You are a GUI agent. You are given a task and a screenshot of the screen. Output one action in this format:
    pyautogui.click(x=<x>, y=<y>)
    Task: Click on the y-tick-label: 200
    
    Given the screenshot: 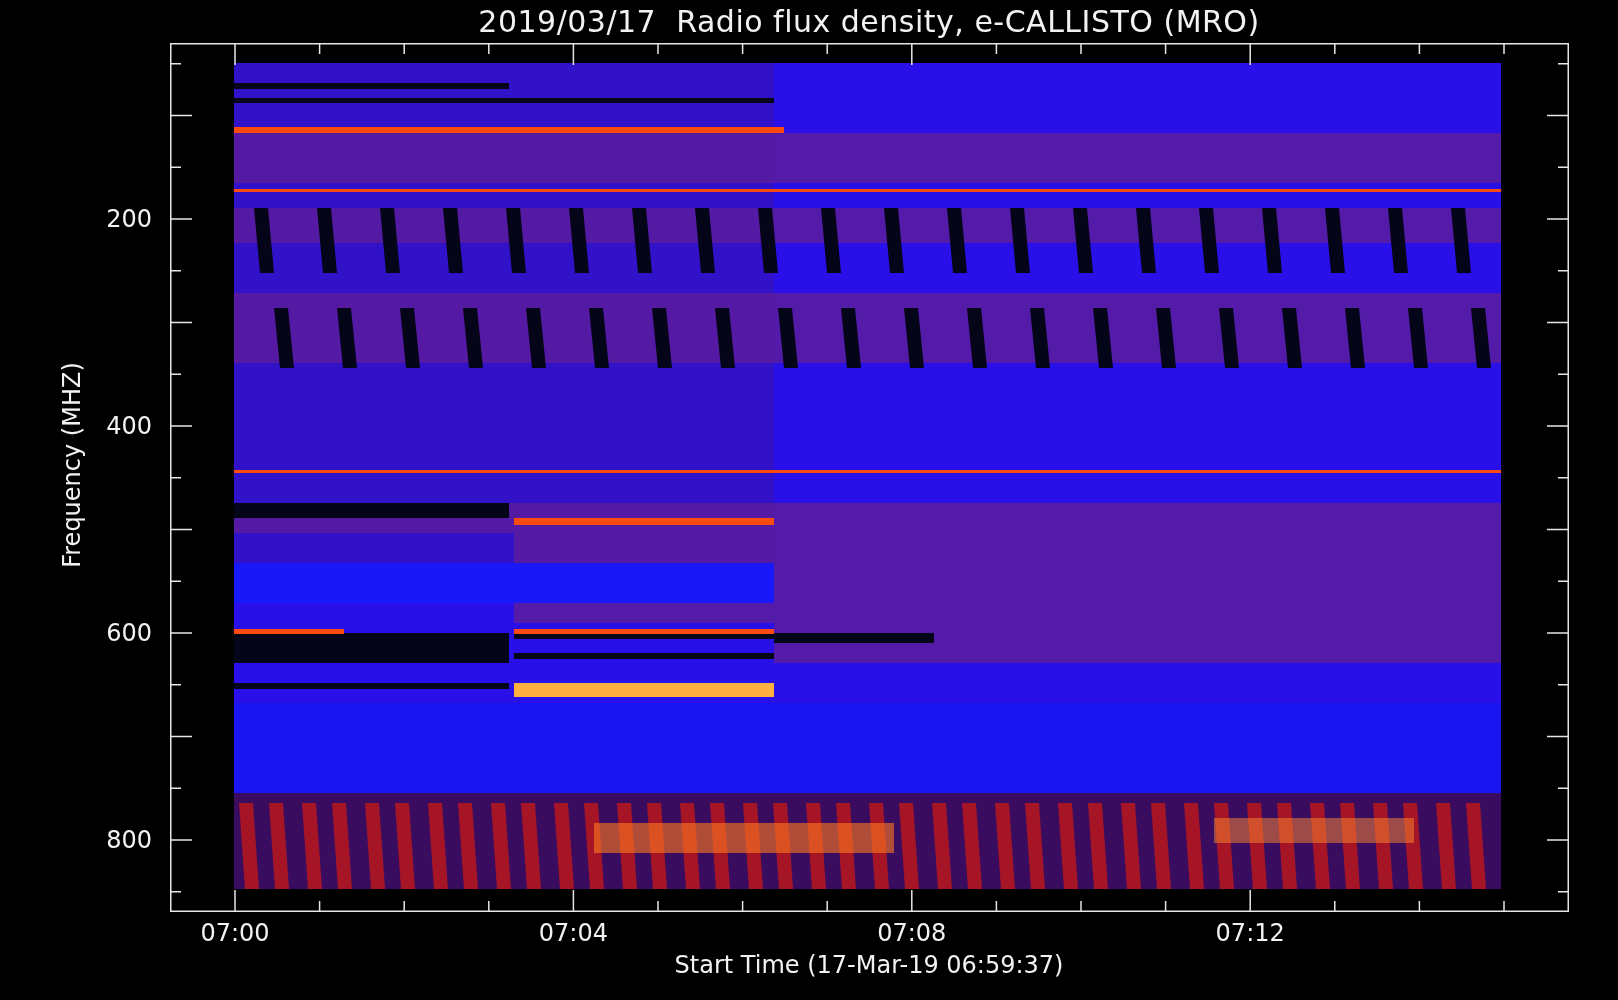 What is the action you would take?
    pyautogui.click(x=129, y=219)
    